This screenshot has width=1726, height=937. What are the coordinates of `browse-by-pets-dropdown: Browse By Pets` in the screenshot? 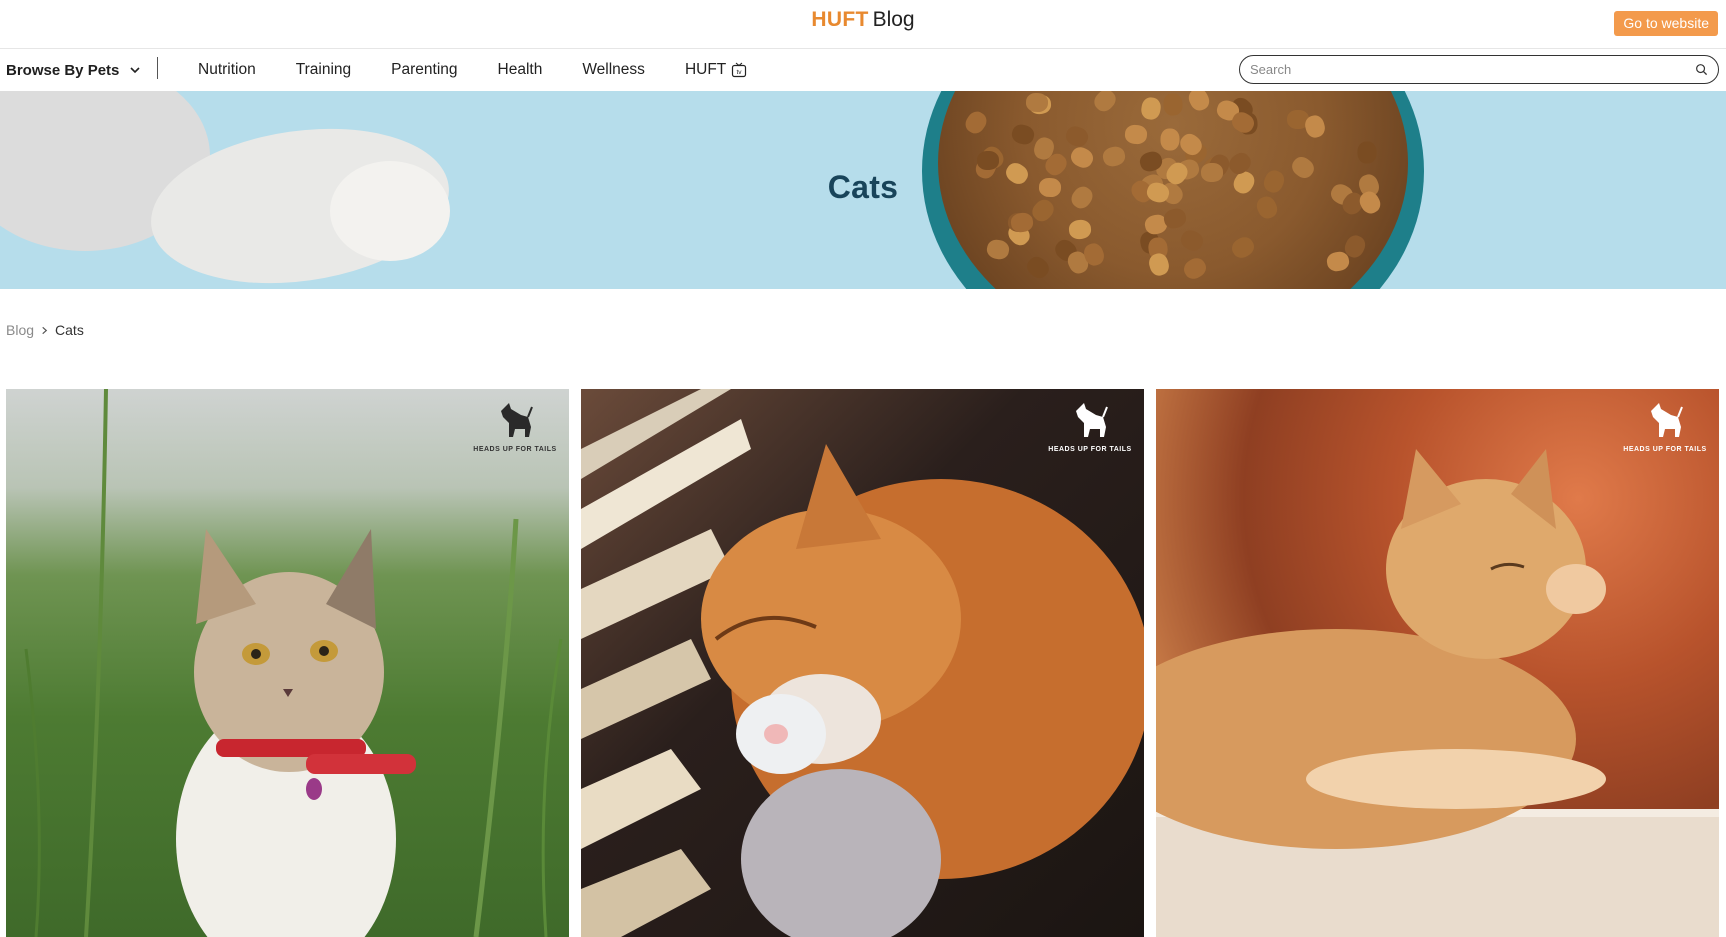 It's located at (73, 70).